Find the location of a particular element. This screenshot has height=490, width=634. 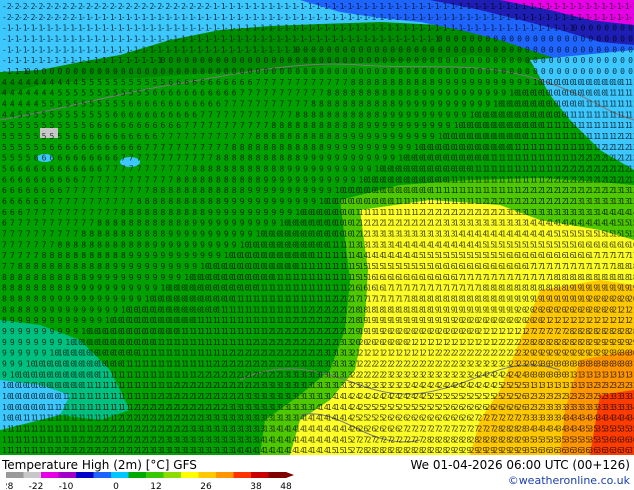

svg-text: 15 is located at coordinates (631, 223).